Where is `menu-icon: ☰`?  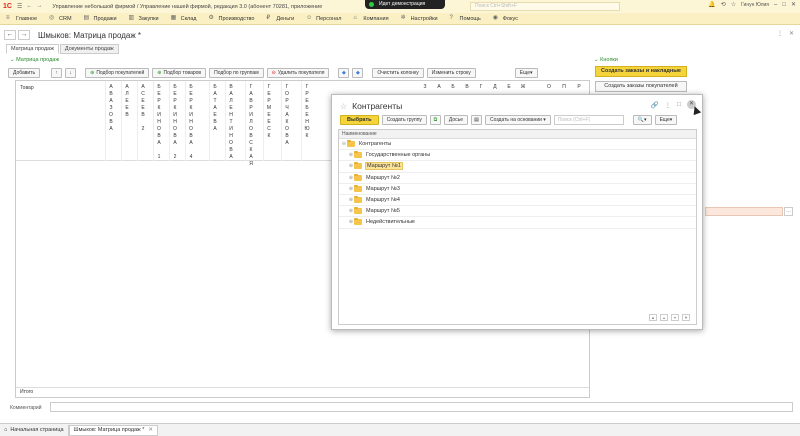 menu-icon: ☰ is located at coordinates (19, 6).